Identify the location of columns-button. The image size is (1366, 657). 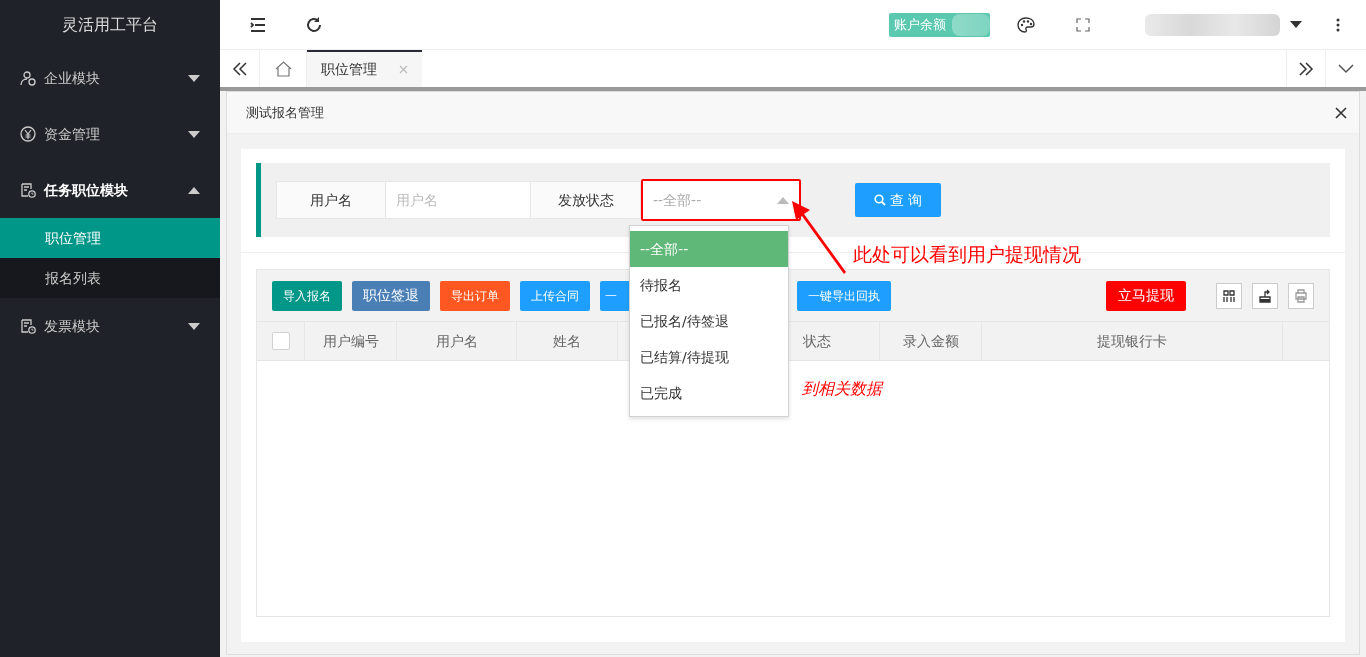
(1229, 295).